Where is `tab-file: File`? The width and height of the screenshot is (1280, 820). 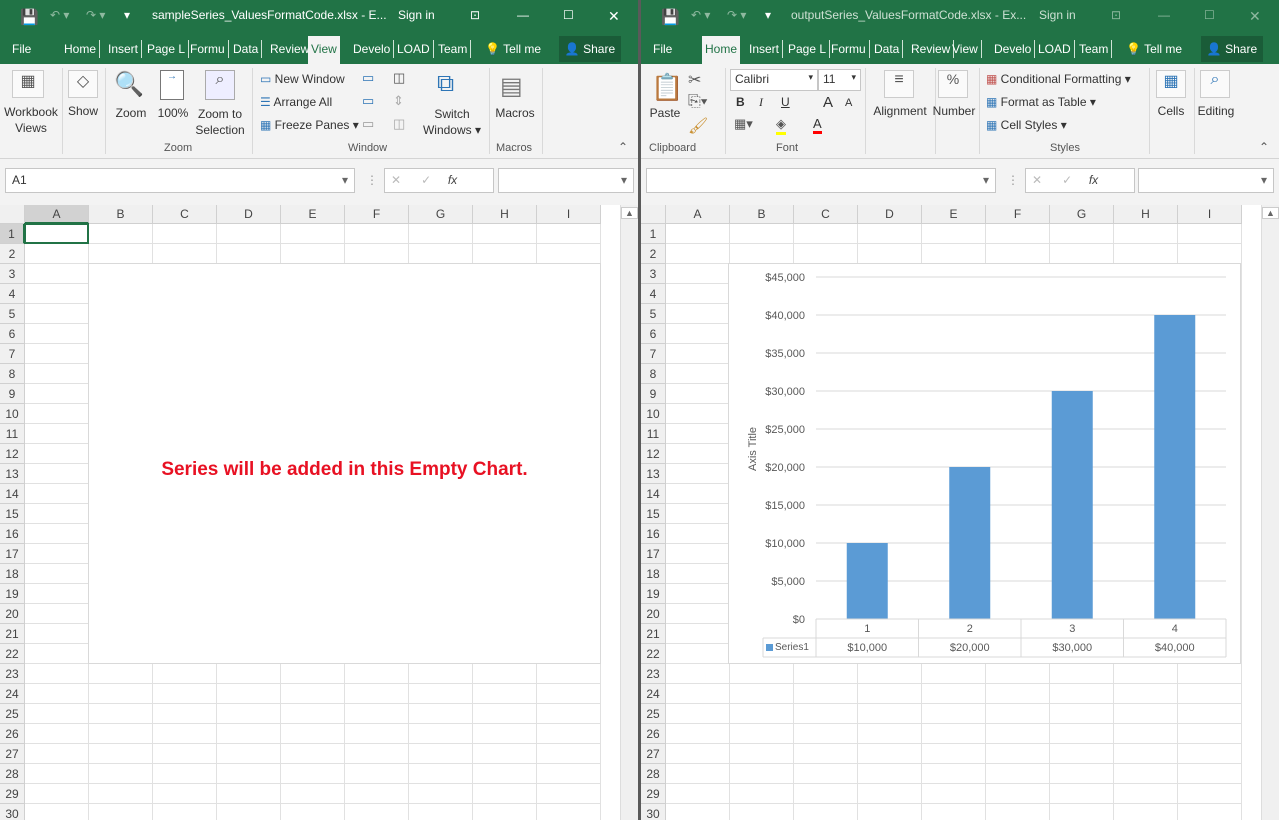 tab-file: File is located at coordinates (662, 49).